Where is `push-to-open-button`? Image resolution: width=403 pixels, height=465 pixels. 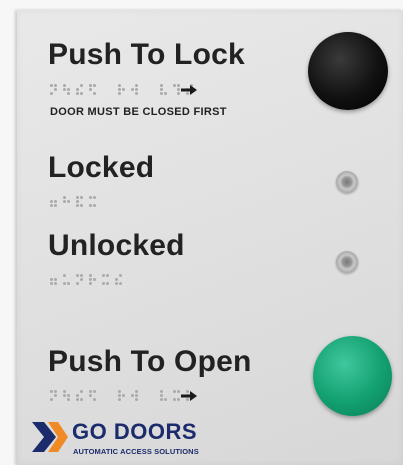
push-to-open-button is located at coordinates (352, 376).